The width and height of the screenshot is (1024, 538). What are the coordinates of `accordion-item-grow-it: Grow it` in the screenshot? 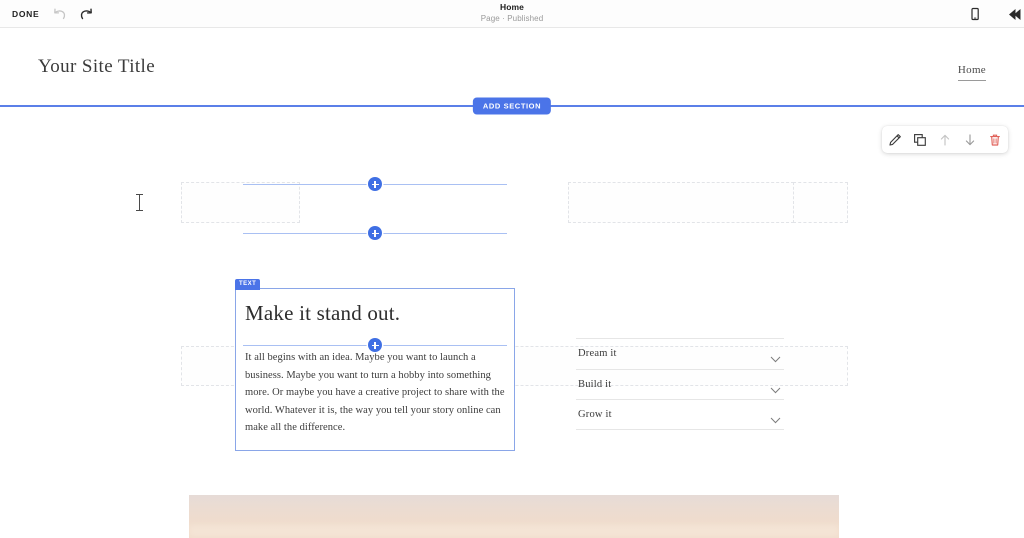 It's located at (680, 414).